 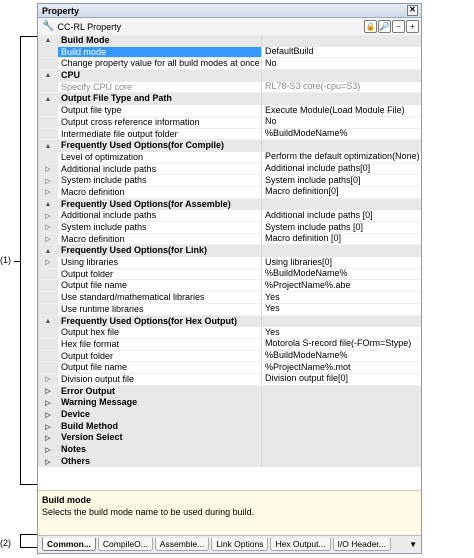 I want to click on category-row: ▲ Frequently Used Options(for Link), so click(x=229, y=251).